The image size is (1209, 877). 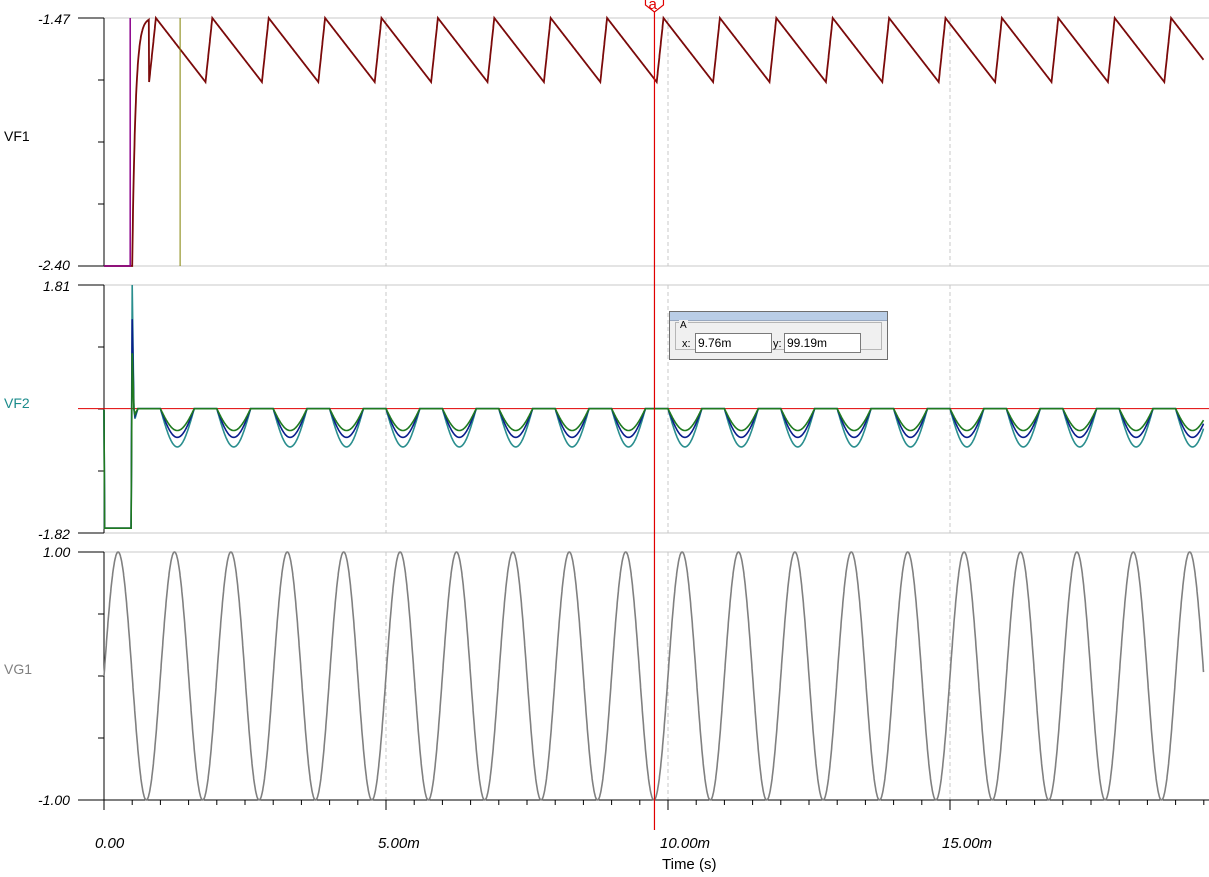 What do you see at coordinates (689, 864) in the screenshot?
I see `x-axis-title: Time (s)` at bounding box center [689, 864].